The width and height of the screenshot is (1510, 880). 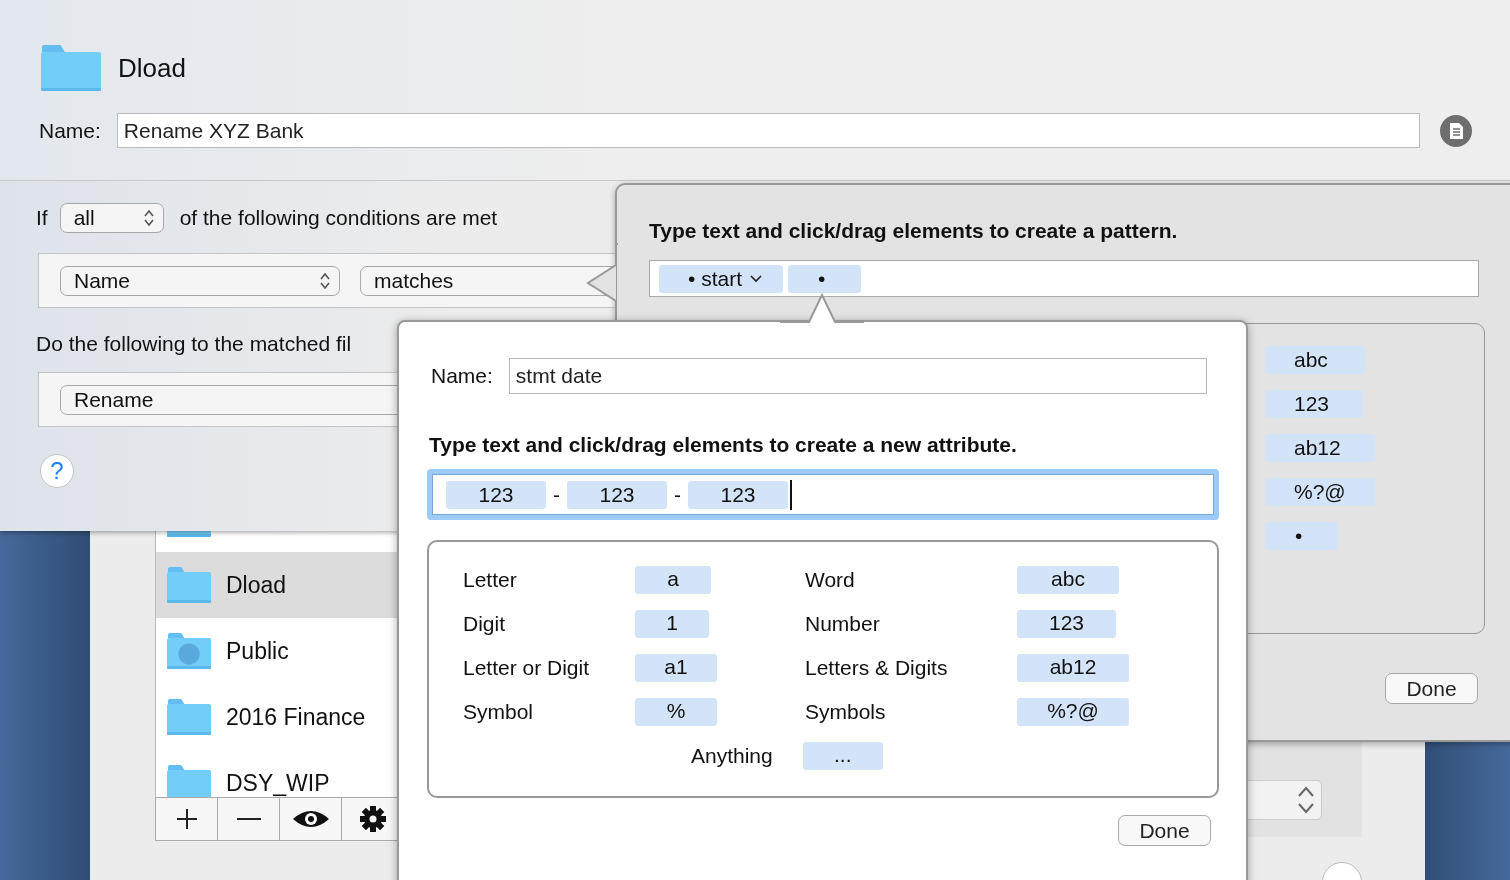 What do you see at coordinates (248, 819) in the screenshot?
I see `minus-icon` at bounding box center [248, 819].